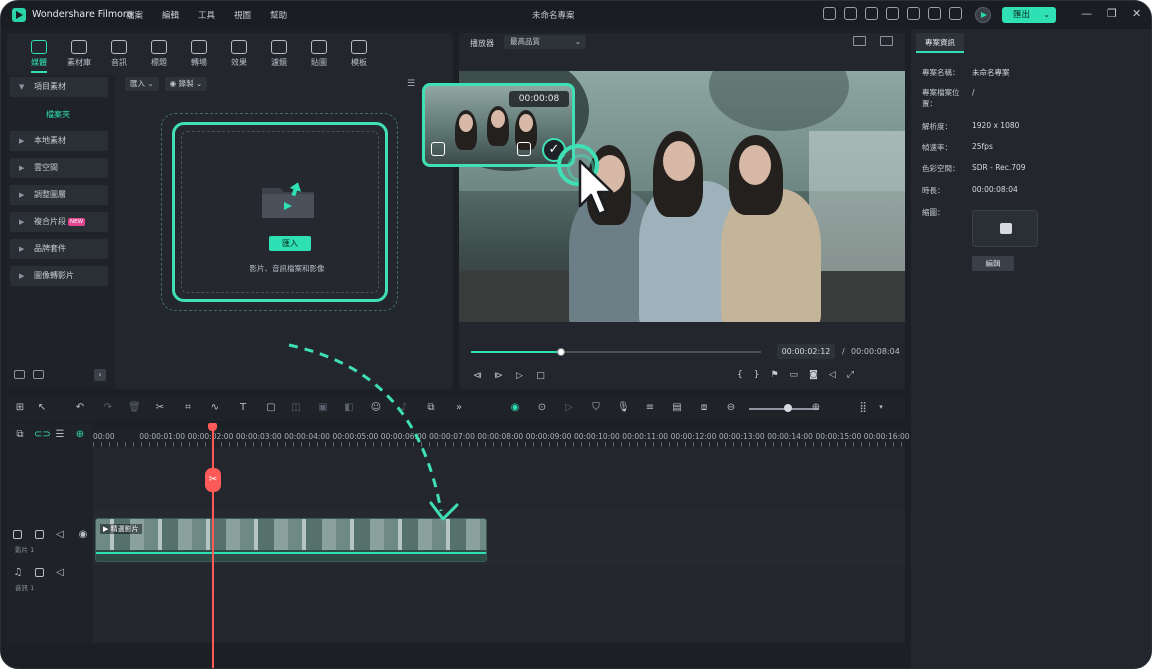 This screenshot has width=1152, height=669. Describe the element at coordinates (940, 43) in the screenshot. I see `tab-project-info: 專案資訊` at that location.